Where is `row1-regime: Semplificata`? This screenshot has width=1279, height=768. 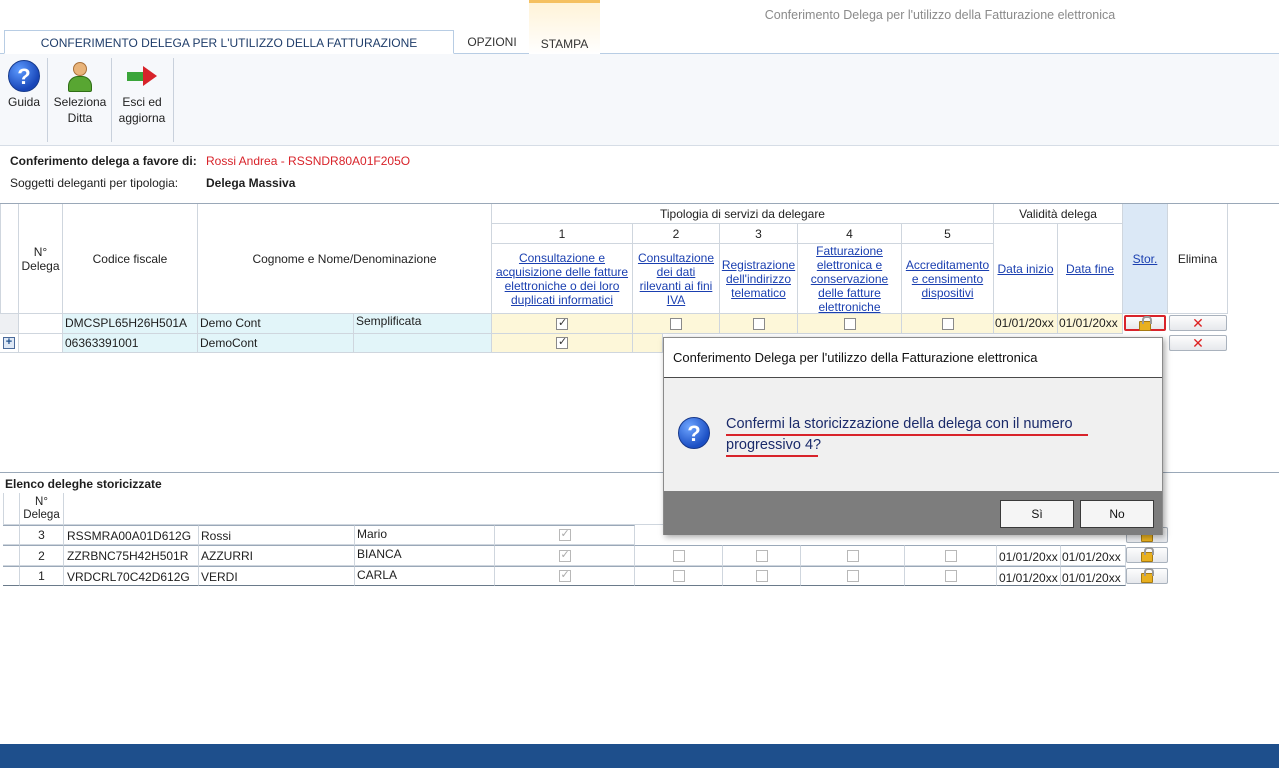
row1-regime: Semplificata is located at coordinates (423, 324).